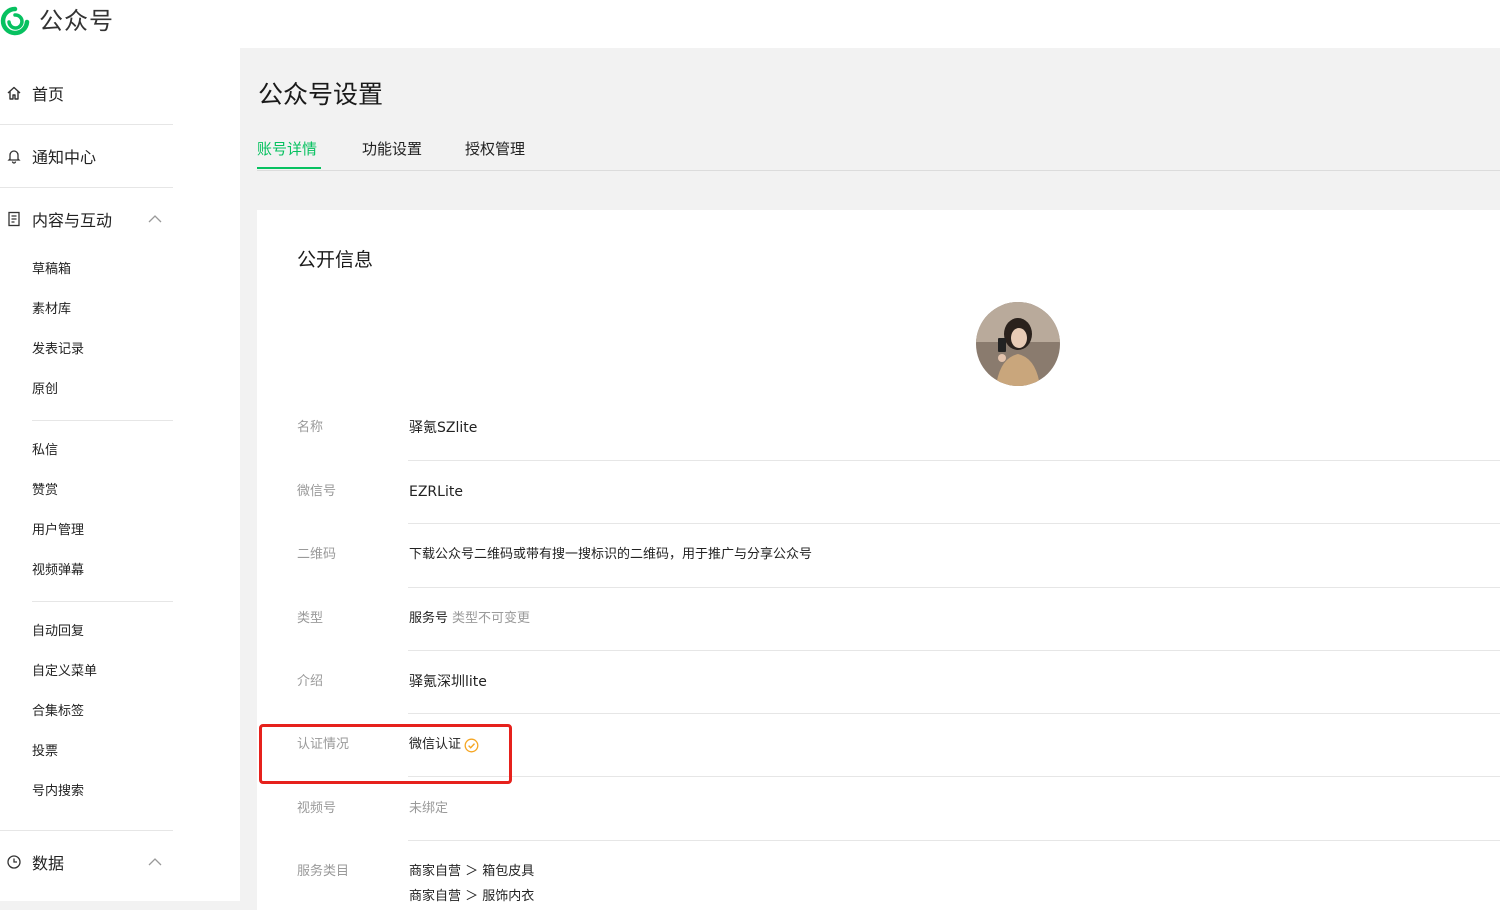 Image resolution: width=1500 pixels, height=910 pixels. I want to click on sidebar-item-home: 首页, so click(32, 93).